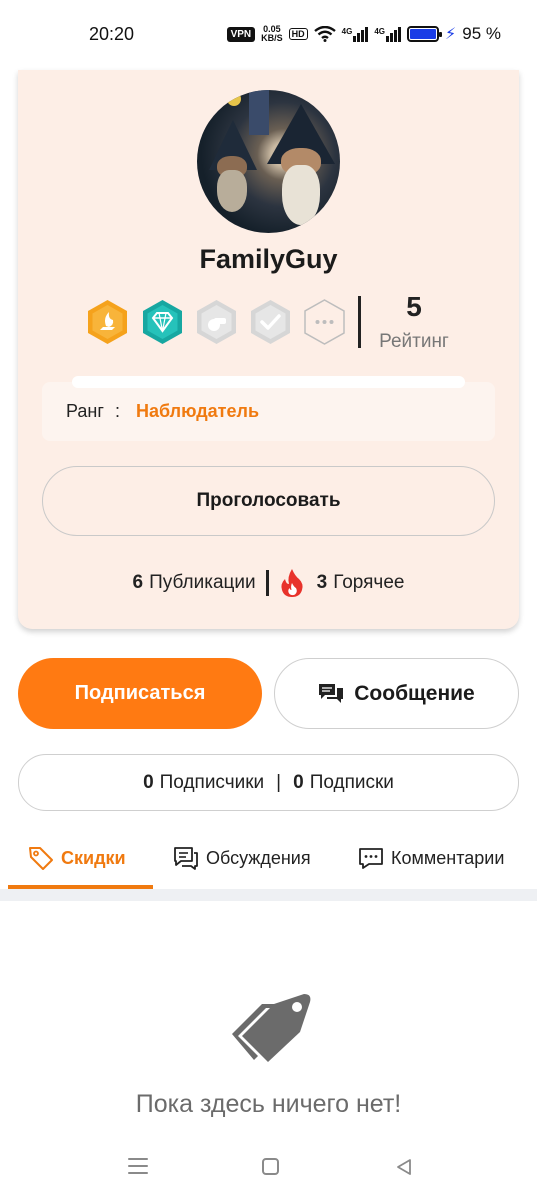  What do you see at coordinates (324, 34) in the screenshot?
I see `wifi-icon` at bounding box center [324, 34].